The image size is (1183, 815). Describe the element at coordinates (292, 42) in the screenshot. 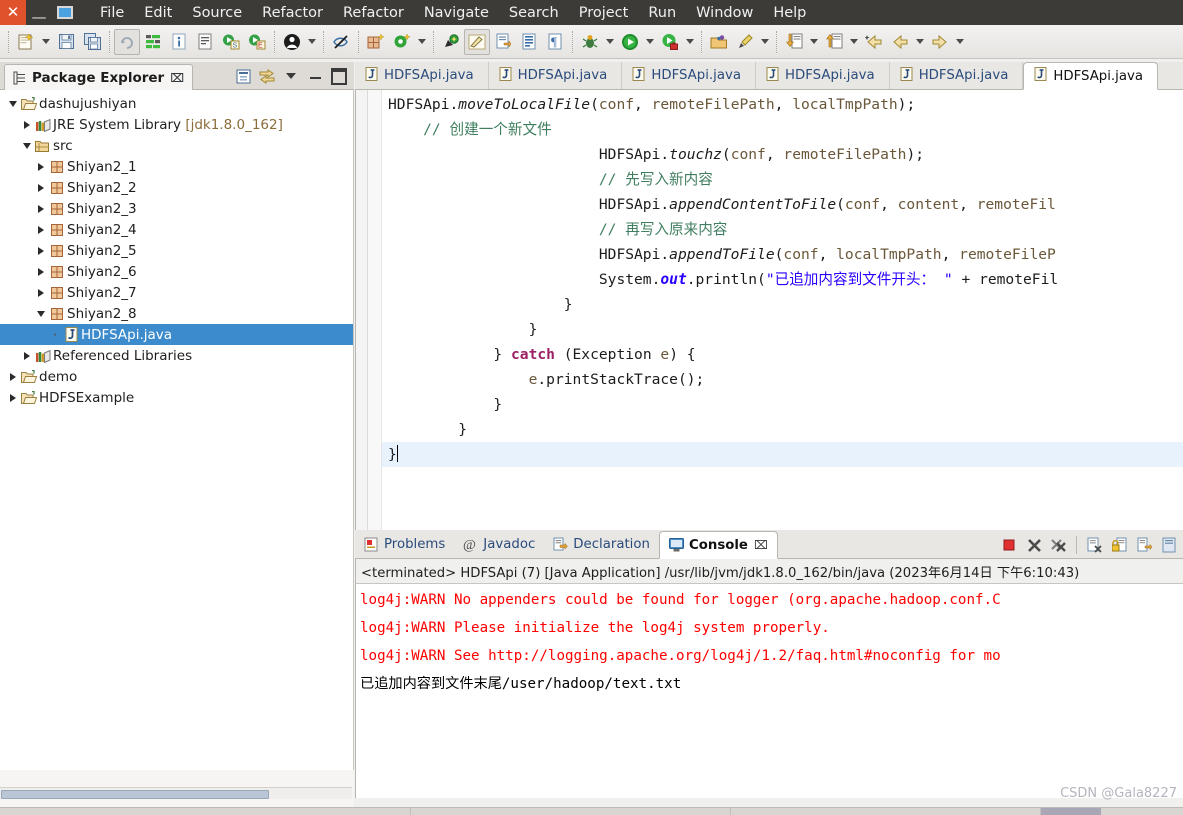

I see `user-icon` at that location.